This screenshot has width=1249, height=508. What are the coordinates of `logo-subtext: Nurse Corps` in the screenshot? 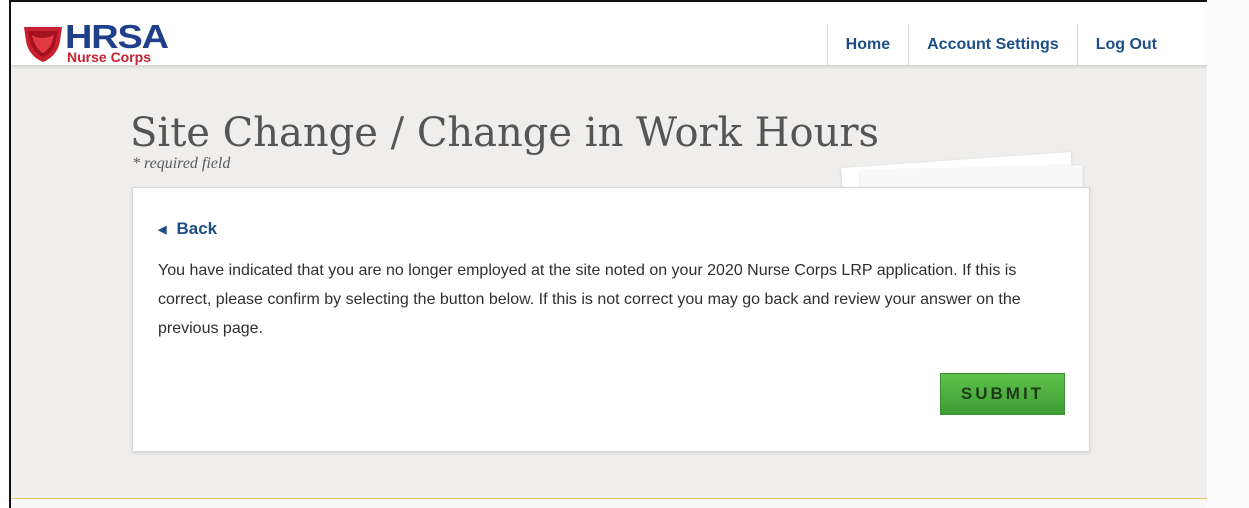 It's located at (109, 57).